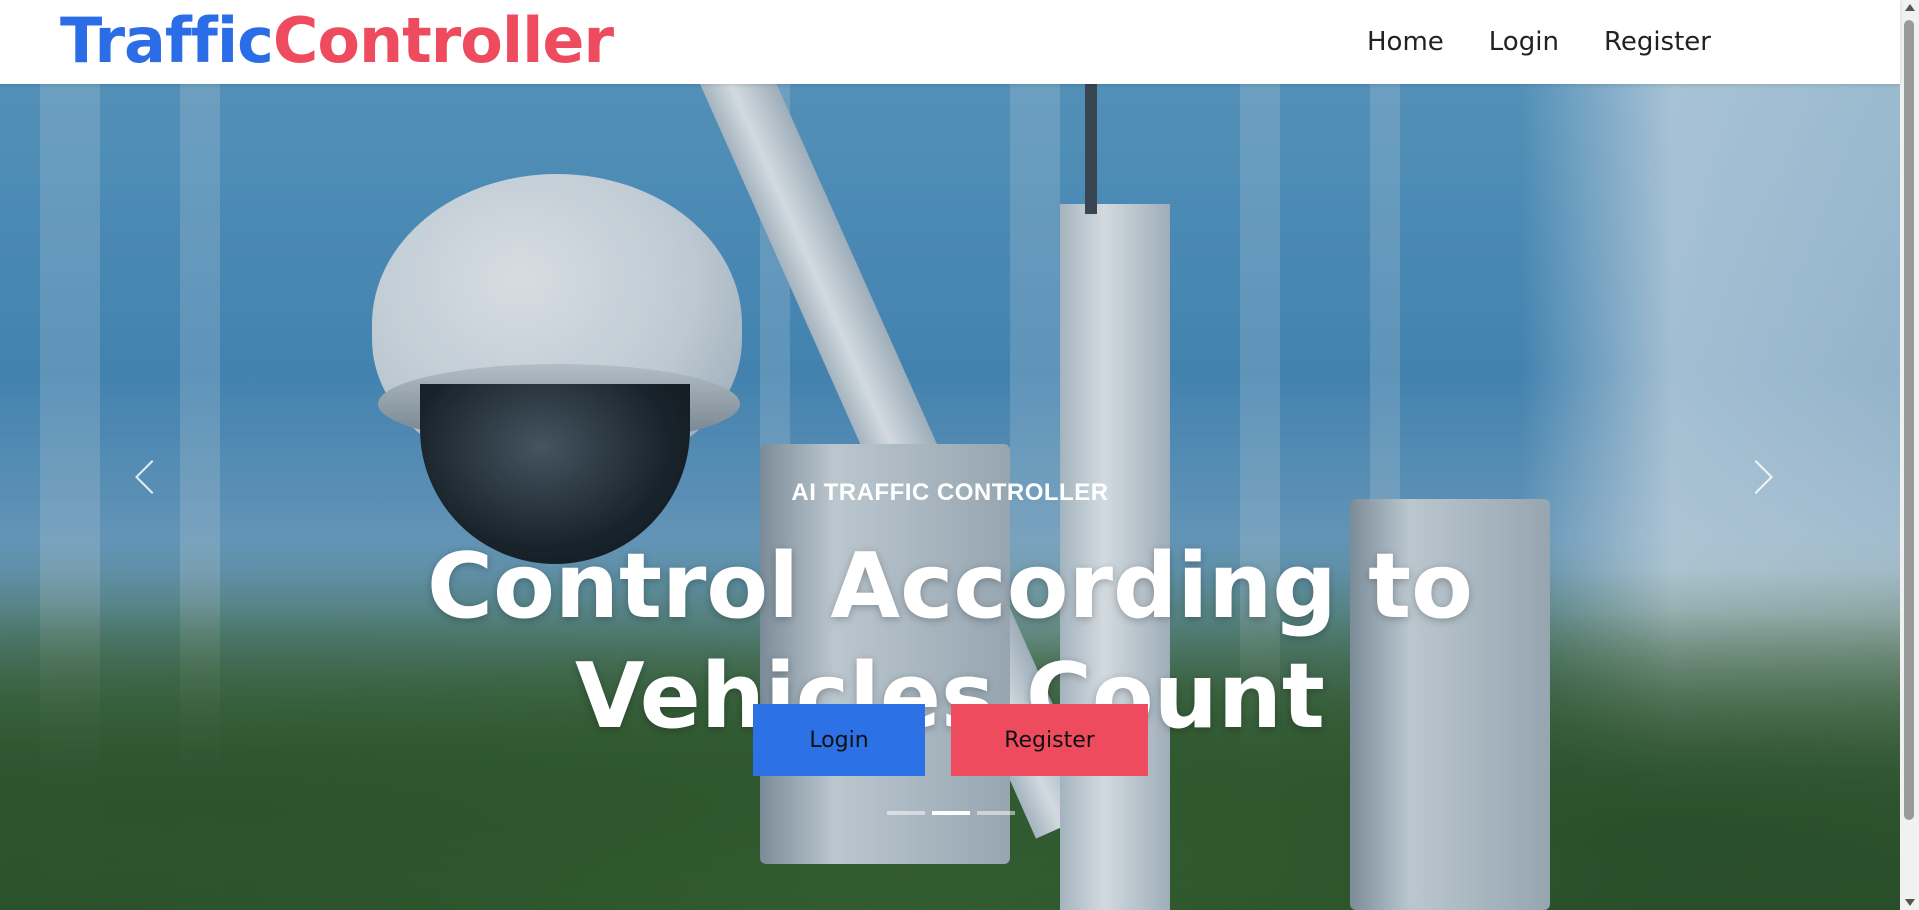  Describe the element at coordinates (1657, 42) in the screenshot. I see `nav-register-link: Register` at that location.